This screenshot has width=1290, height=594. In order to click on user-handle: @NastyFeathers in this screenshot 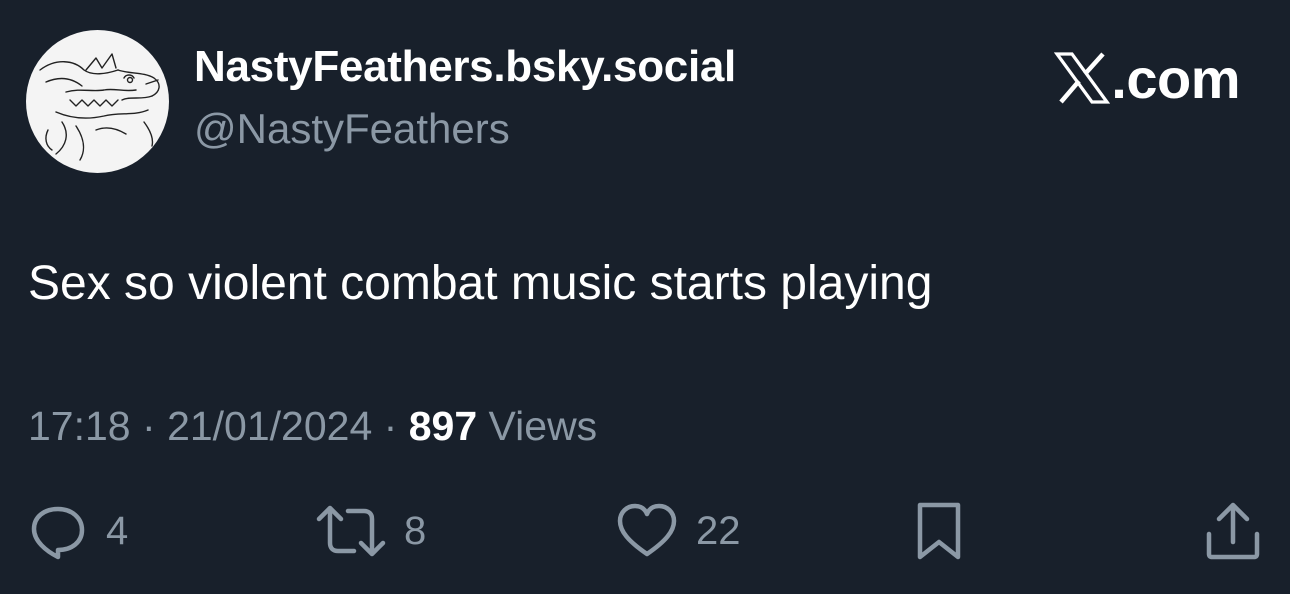, I will do `click(352, 129)`.